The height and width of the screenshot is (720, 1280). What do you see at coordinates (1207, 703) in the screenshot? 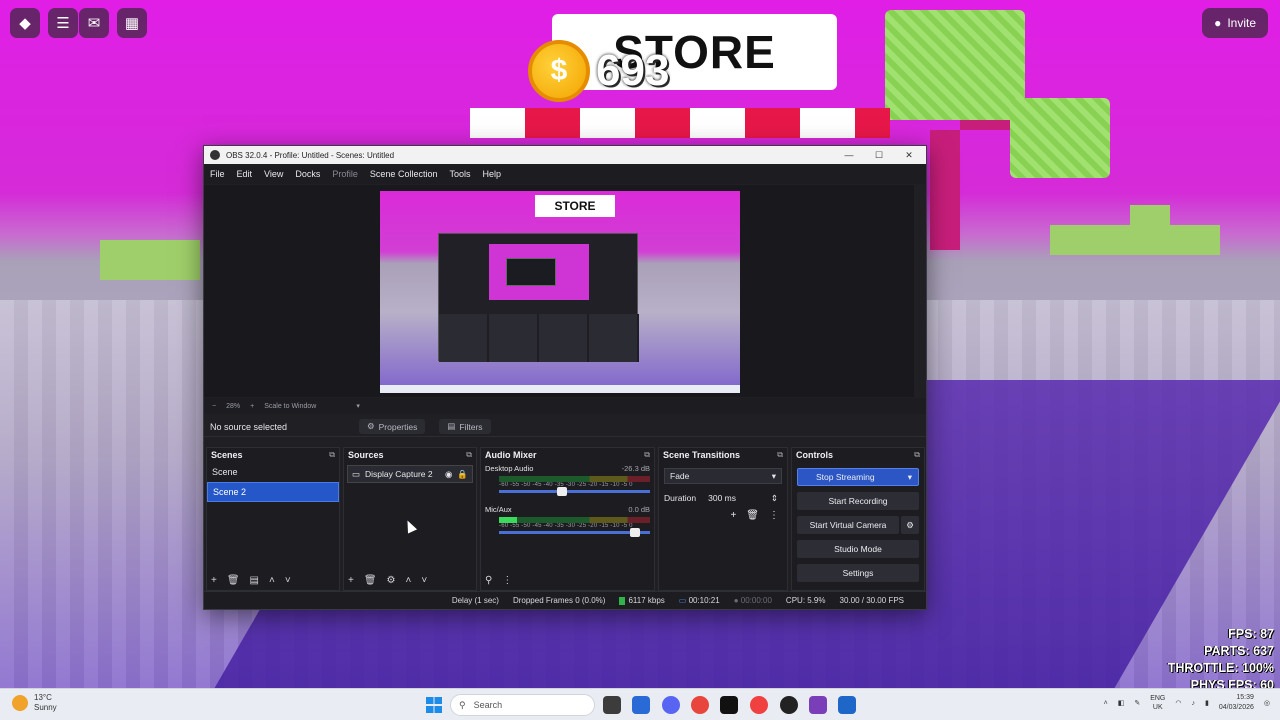
I see `battery-icon: ▮` at bounding box center [1207, 703].